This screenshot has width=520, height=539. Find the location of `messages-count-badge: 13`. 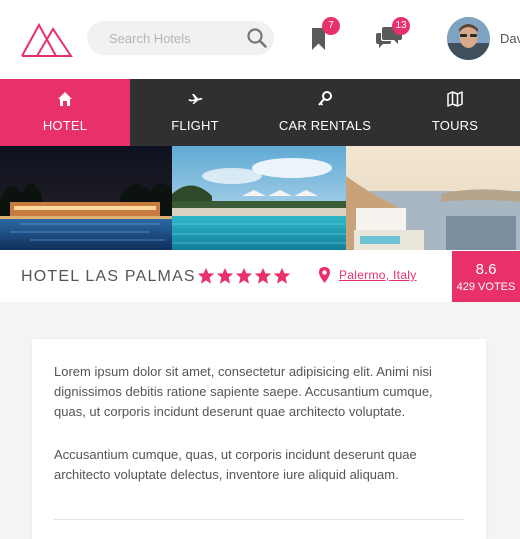

messages-count-badge: 13 is located at coordinates (401, 26).